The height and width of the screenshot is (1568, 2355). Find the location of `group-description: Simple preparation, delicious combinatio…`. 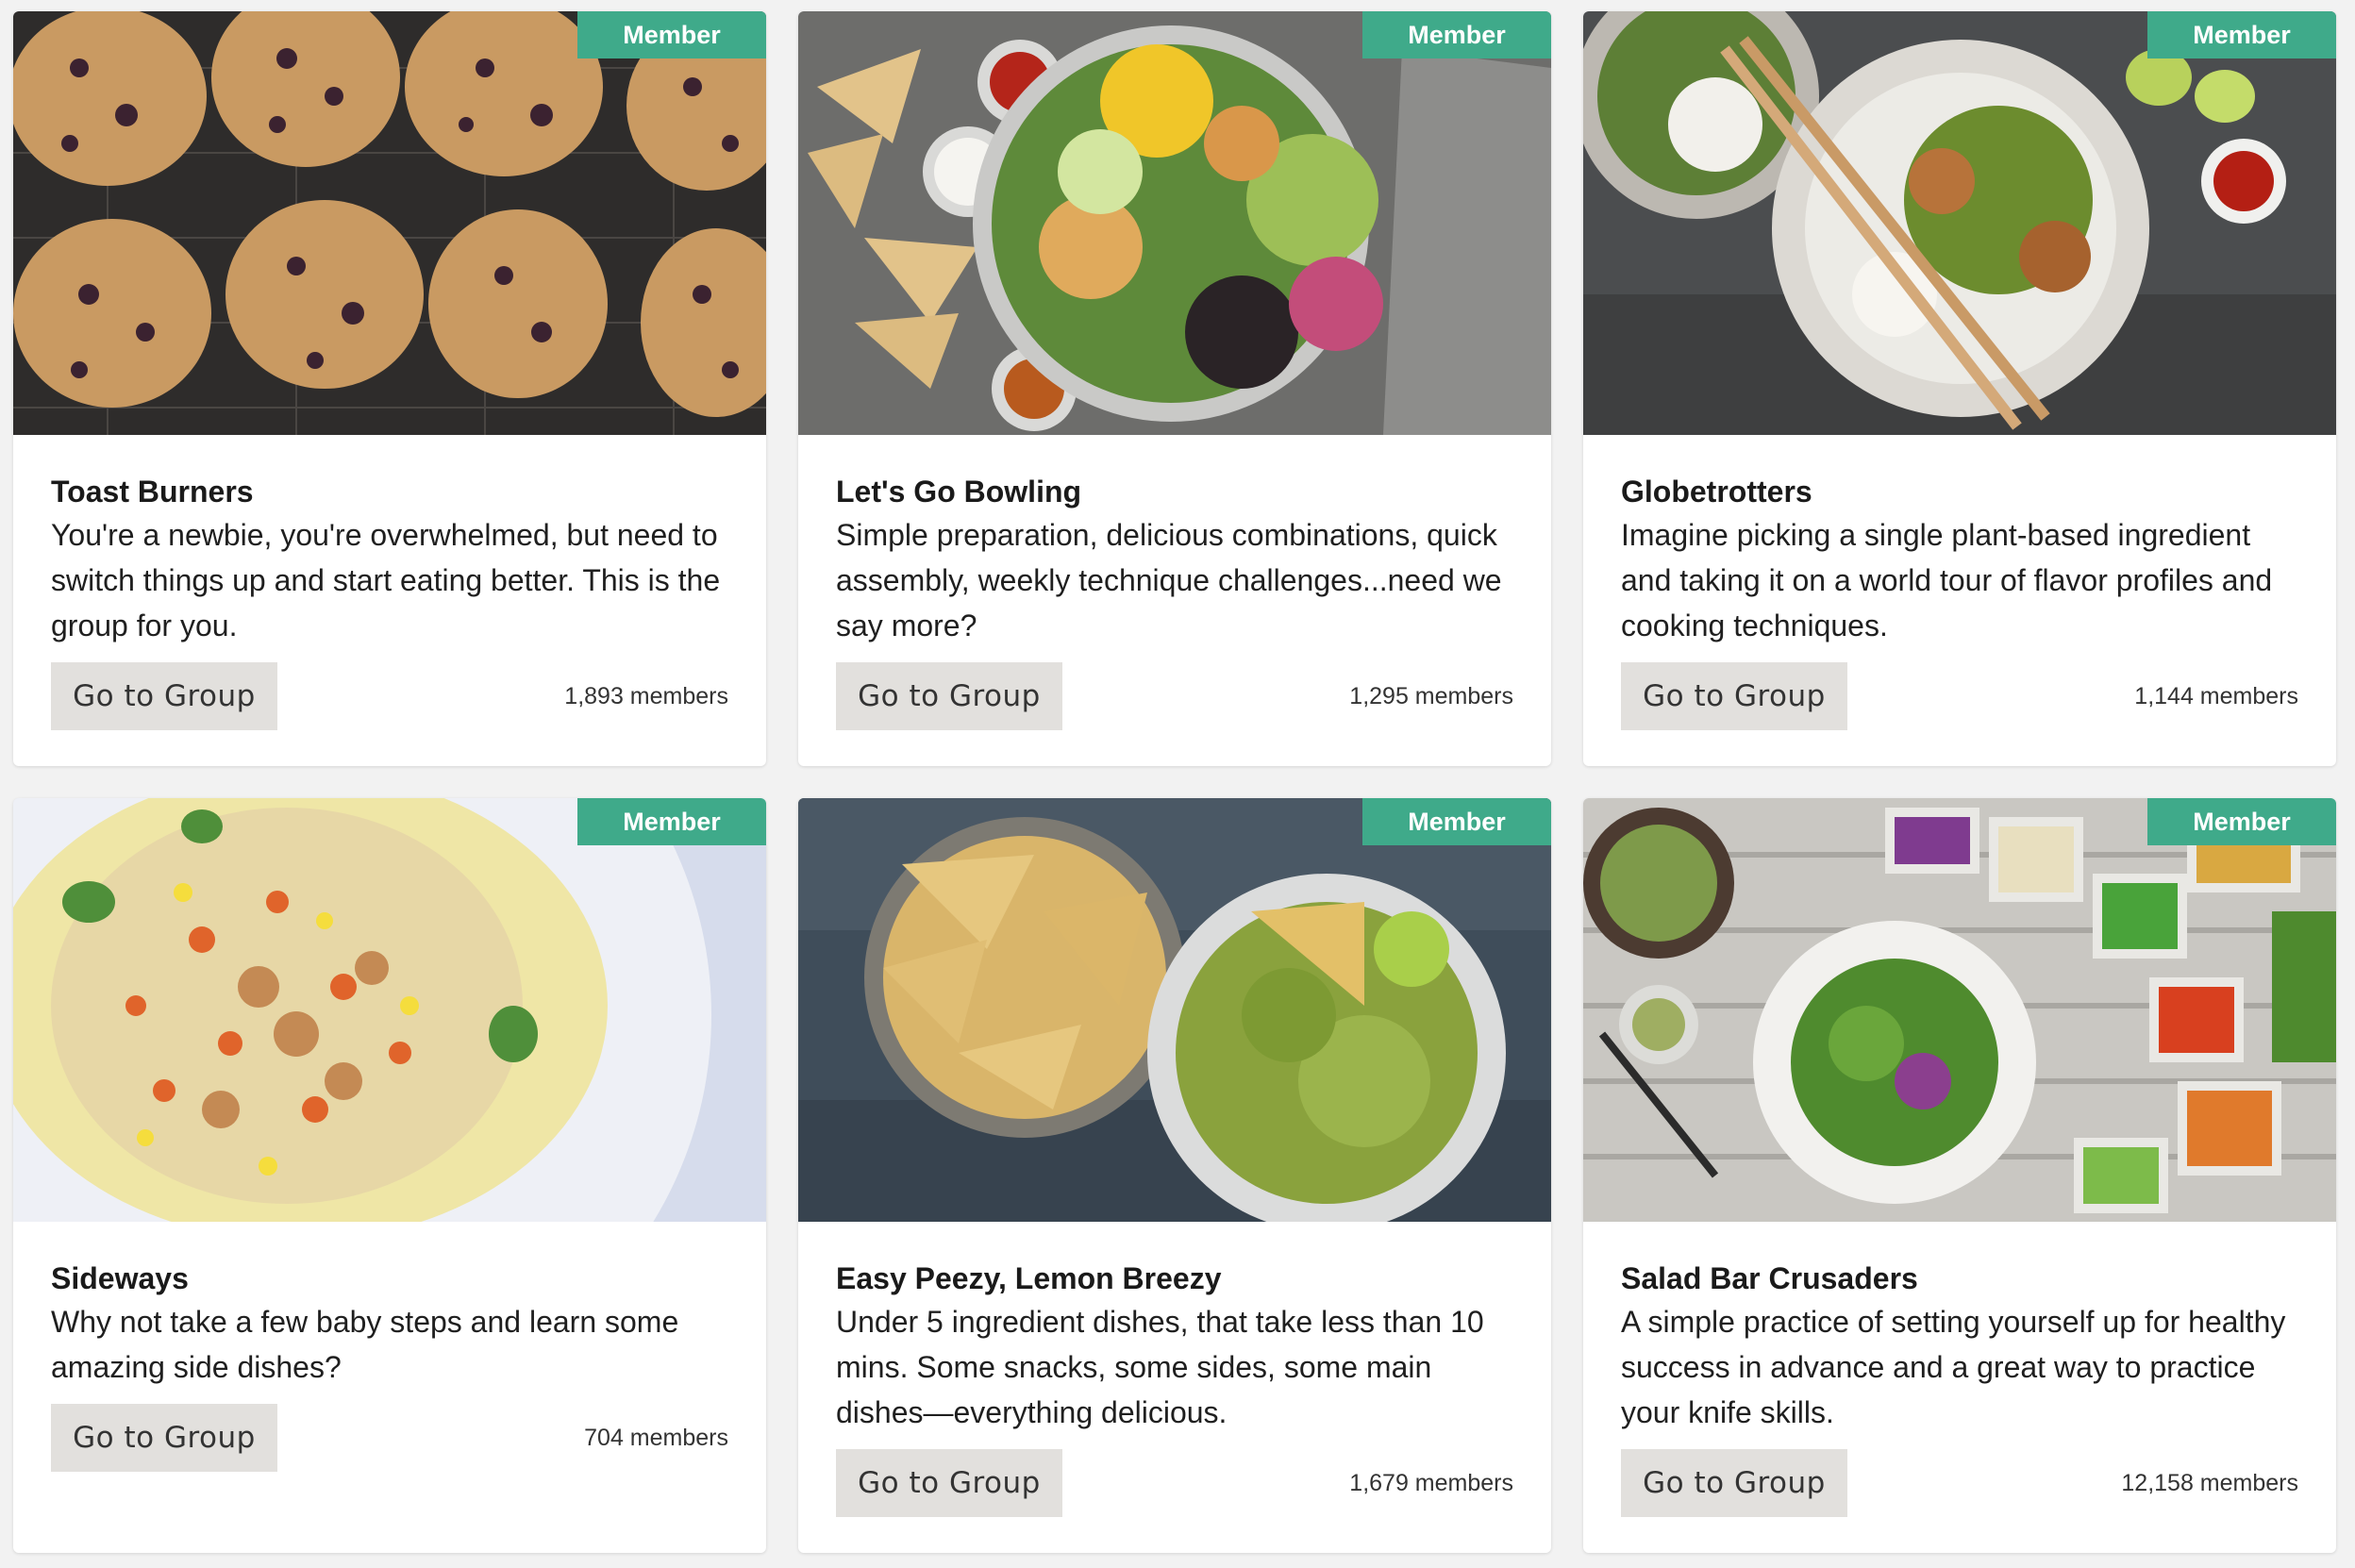

group-description: Simple preparation, delicious combinatio… is located at coordinates (1169, 580).